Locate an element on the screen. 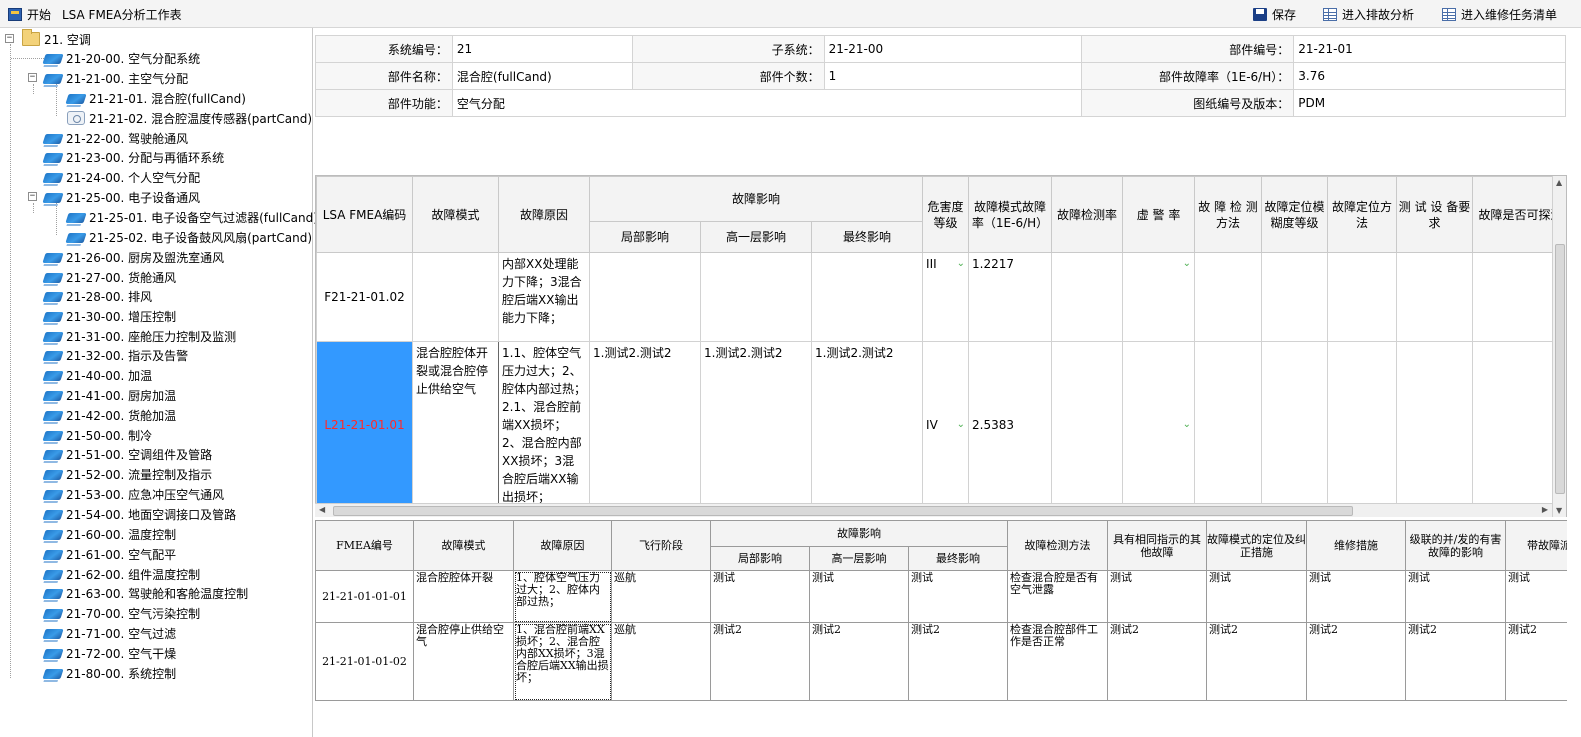 The width and height of the screenshot is (1581, 737). col-header-detect-method: 故障检测方法 is located at coordinates (1057, 545).